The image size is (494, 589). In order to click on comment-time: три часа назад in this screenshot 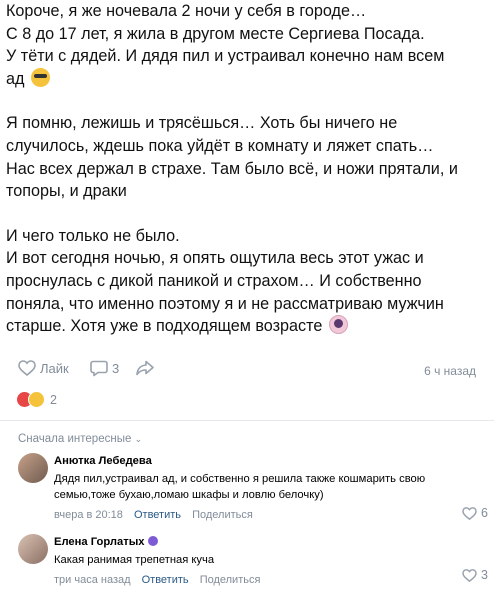, I will do `click(92, 580)`.